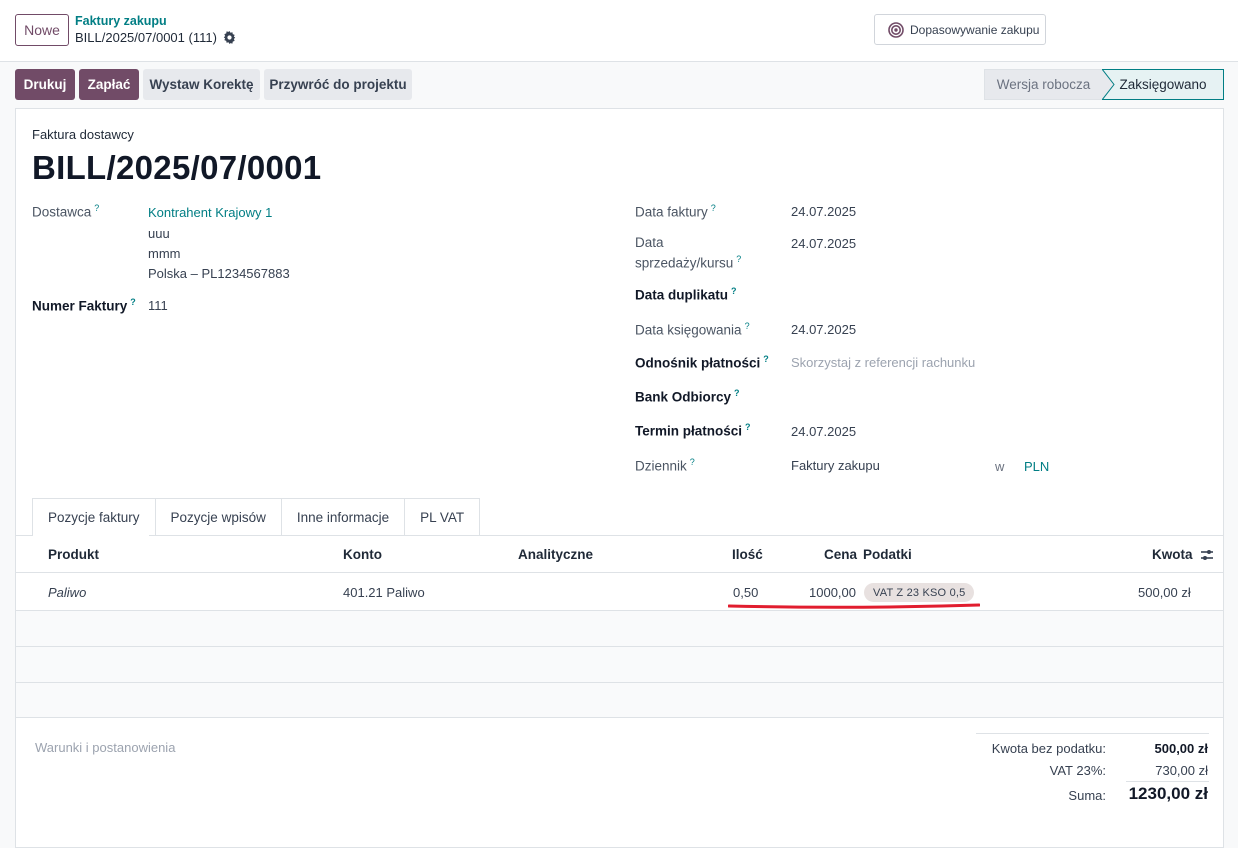  What do you see at coordinates (975, 29) in the screenshot?
I see `purchase-matching-label: Dopasowywanie zakupu` at bounding box center [975, 29].